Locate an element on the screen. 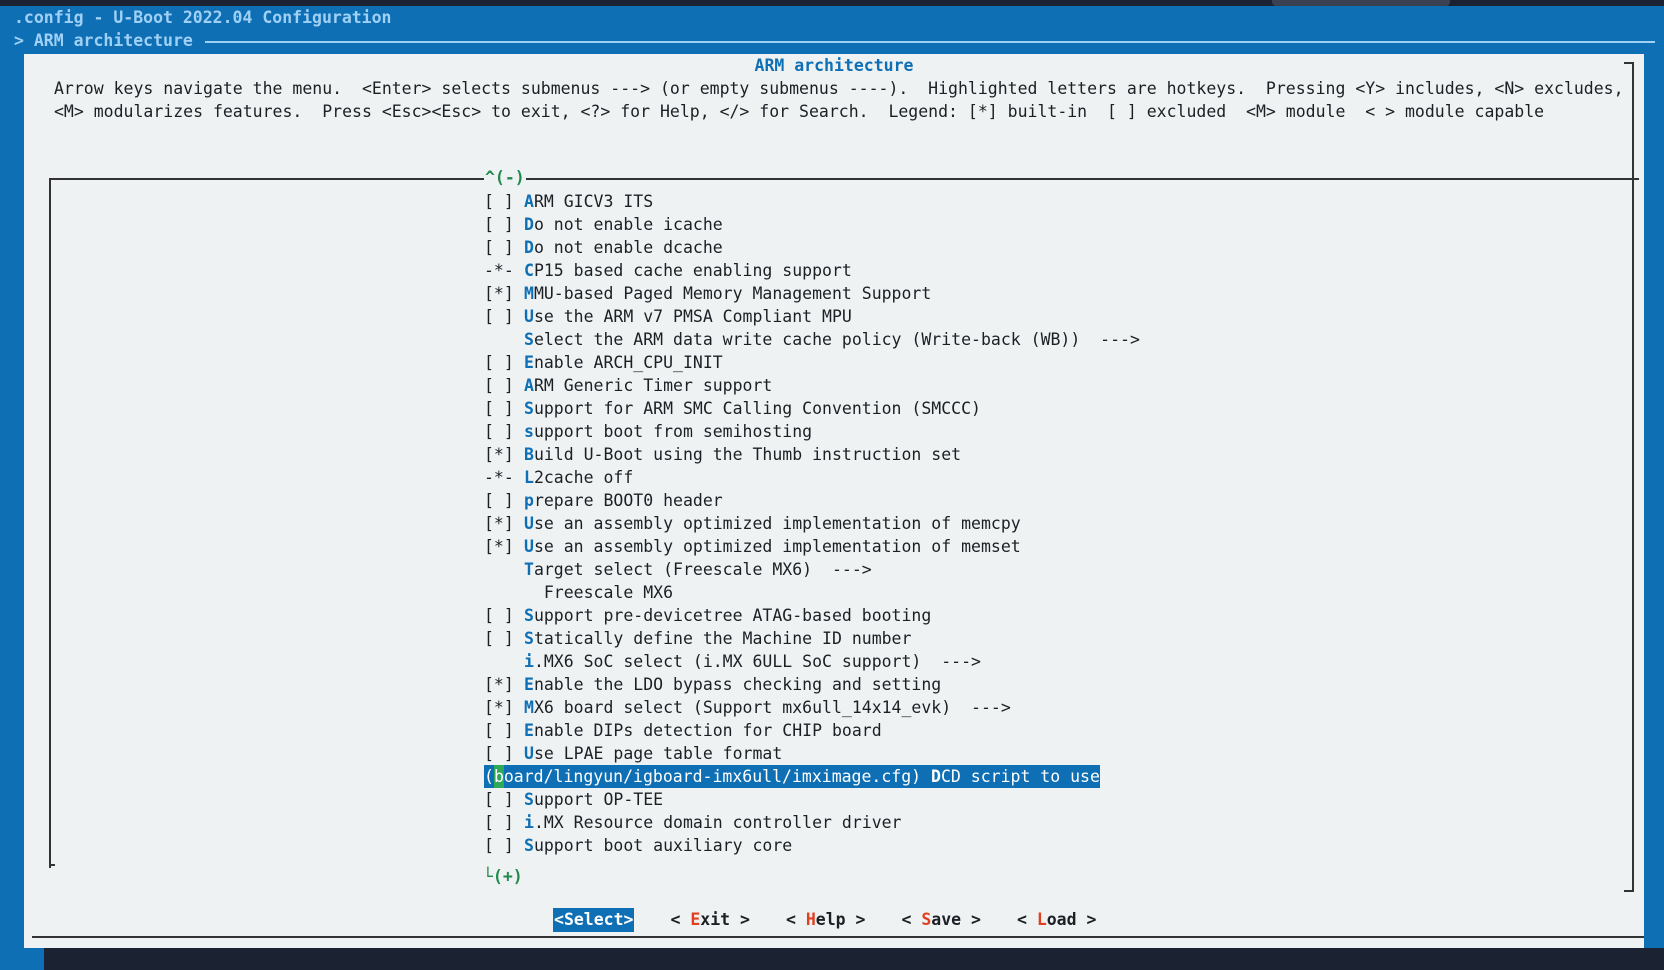  menu-item: [ ] Use LPAE page table format is located at coordinates (1034, 753).